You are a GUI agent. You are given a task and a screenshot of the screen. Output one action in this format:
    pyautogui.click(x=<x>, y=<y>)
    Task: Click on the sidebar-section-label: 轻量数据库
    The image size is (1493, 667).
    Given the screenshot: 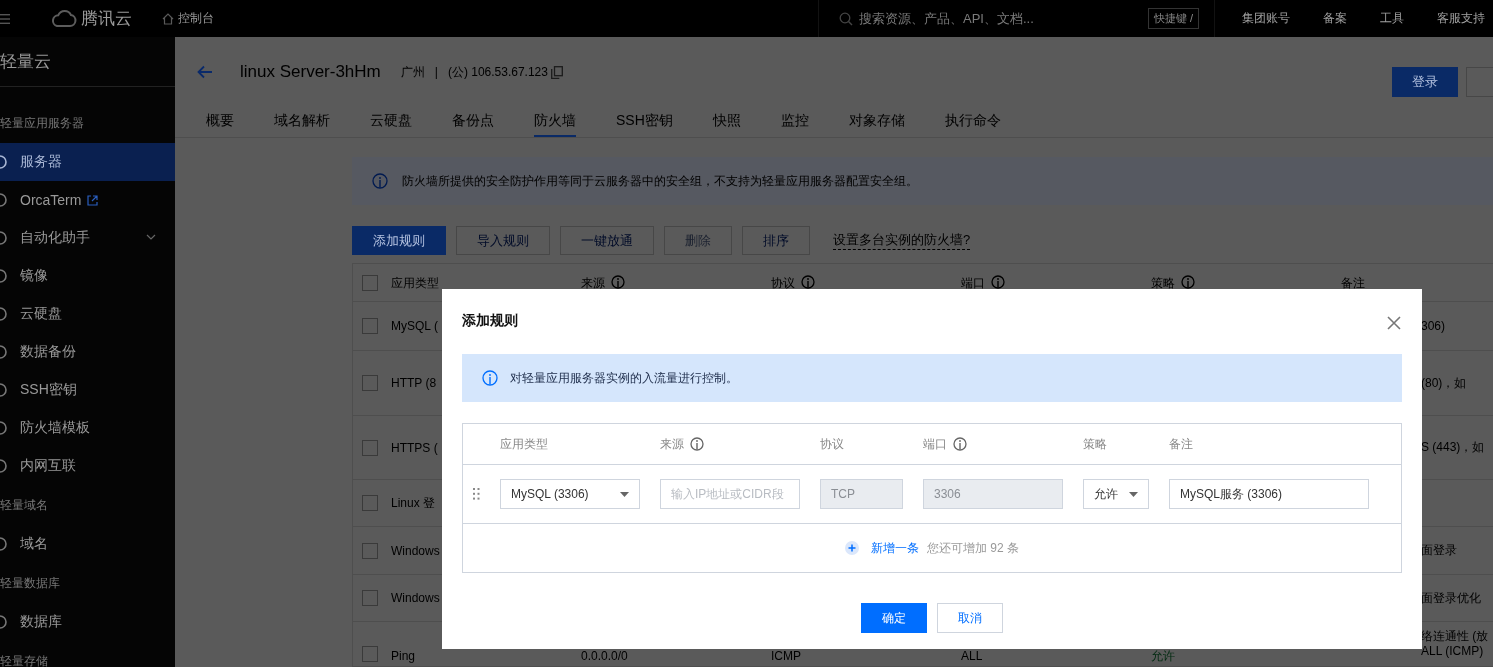 What is the action you would take?
    pyautogui.click(x=30, y=583)
    